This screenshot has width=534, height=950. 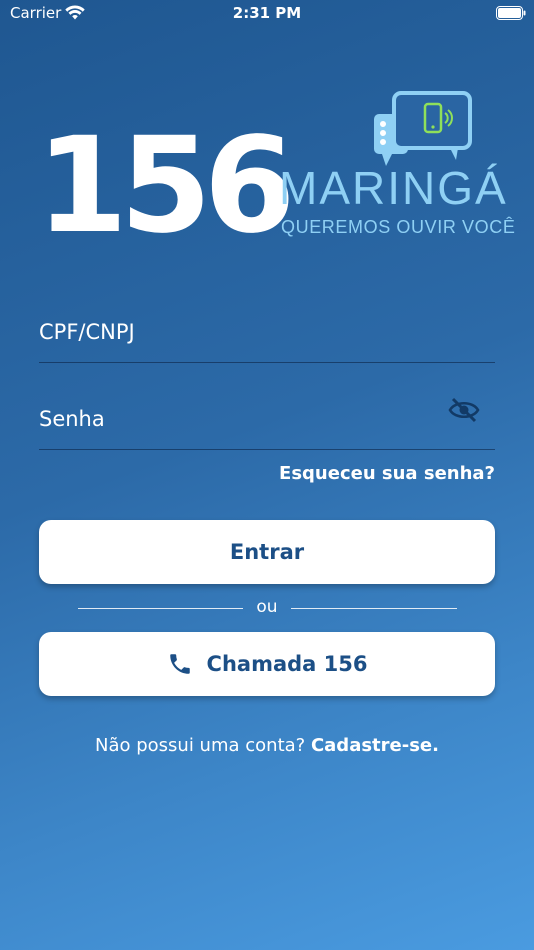 I want to click on cpf-field-container, so click(x=267, y=332).